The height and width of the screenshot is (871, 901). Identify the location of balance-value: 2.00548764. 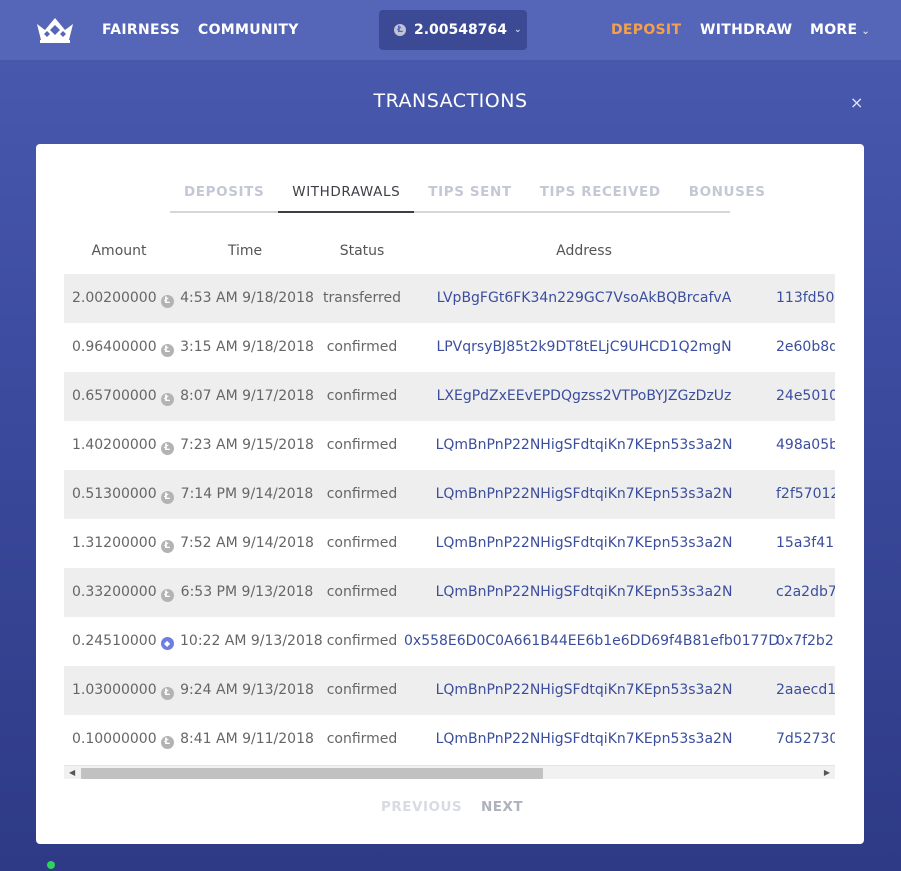
(460, 30).